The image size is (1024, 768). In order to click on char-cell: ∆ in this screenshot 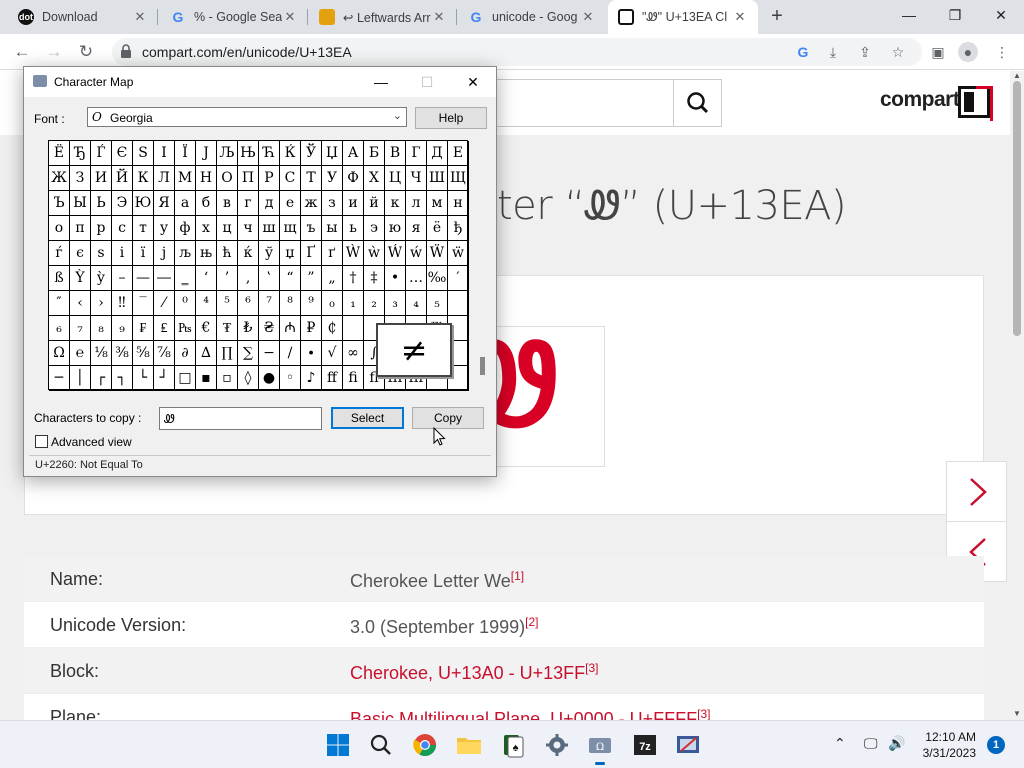, I will do `click(206, 353)`.